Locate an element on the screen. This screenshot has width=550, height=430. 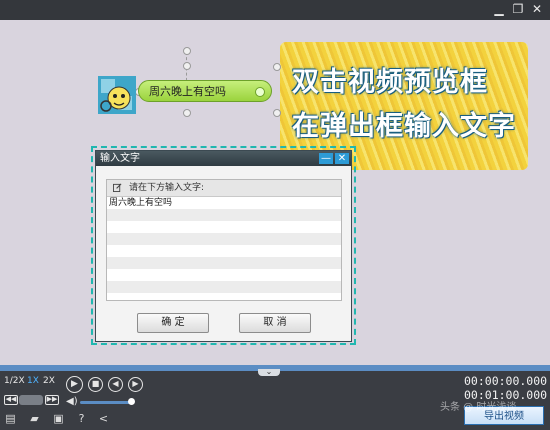
watermark-text: 头条 @ 时光浅谈 is located at coordinates (478, 407).